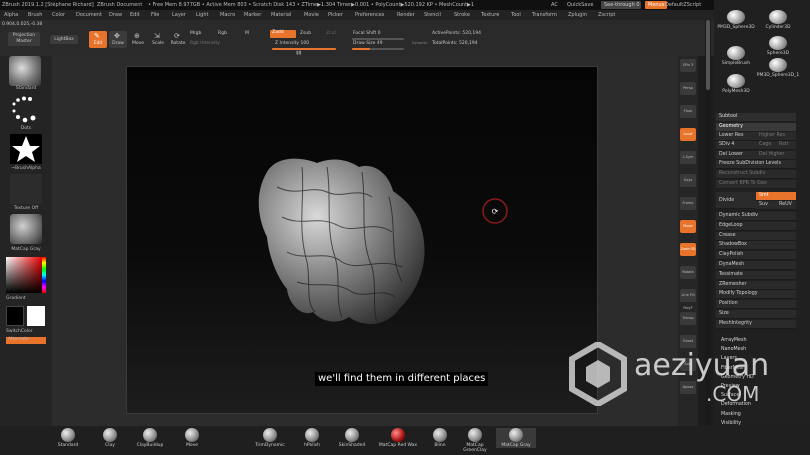 The image size is (810, 455). I want to click on lightbox-button: LightBox, so click(64, 39).